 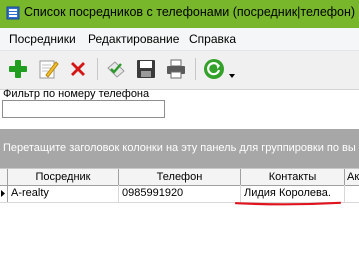 What do you see at coordinates (63, 177) in the screenshot?
I see `column-header-broker: Посредник` at bounding box center [63, 177].